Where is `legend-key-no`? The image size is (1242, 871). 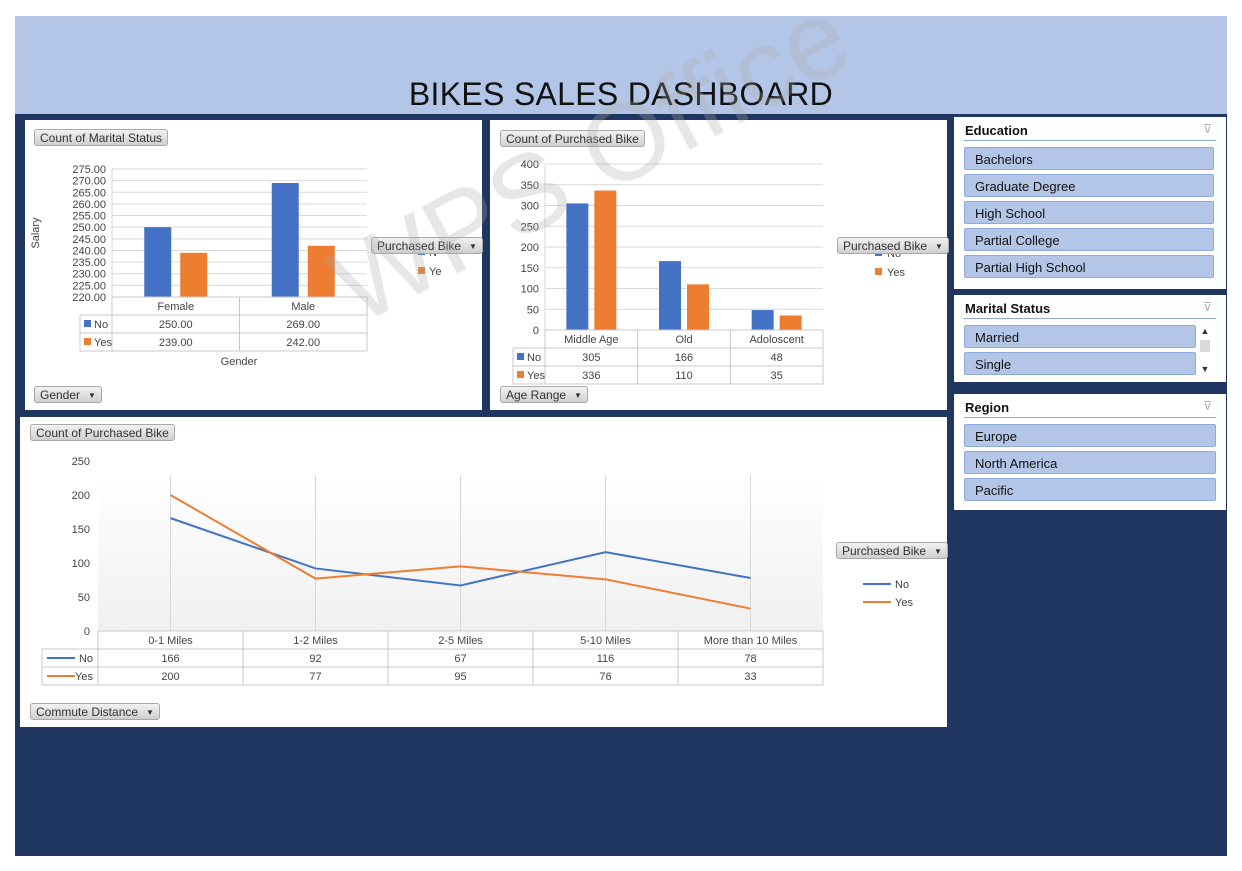 legend-key-no is located at coordinates (87, 323).